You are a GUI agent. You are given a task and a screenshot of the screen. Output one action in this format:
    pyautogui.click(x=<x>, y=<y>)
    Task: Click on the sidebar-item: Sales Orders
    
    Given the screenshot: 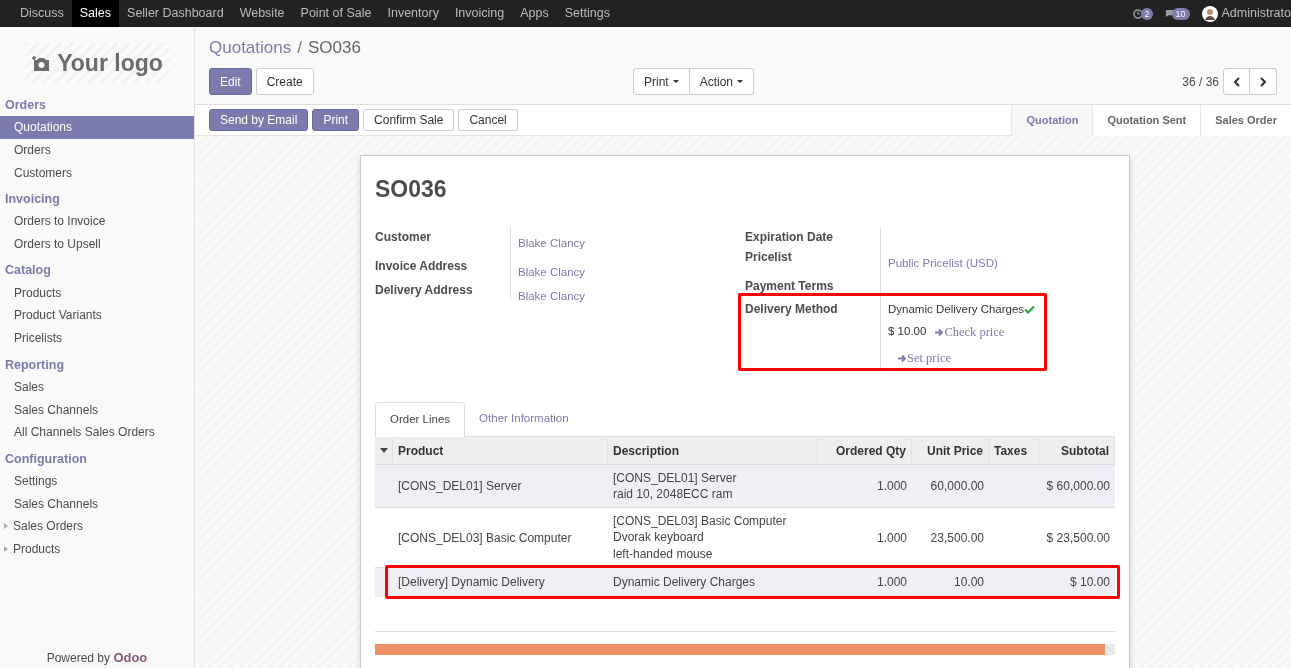 What is the action you would take?
    pyautogui.click(x=97, y=526)
    